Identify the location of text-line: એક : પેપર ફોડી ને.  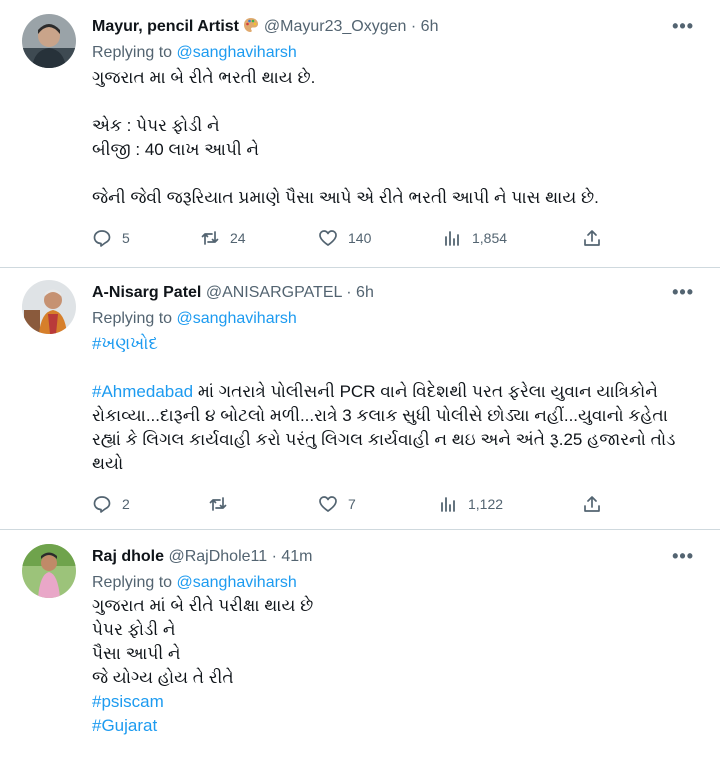
(156, 125).